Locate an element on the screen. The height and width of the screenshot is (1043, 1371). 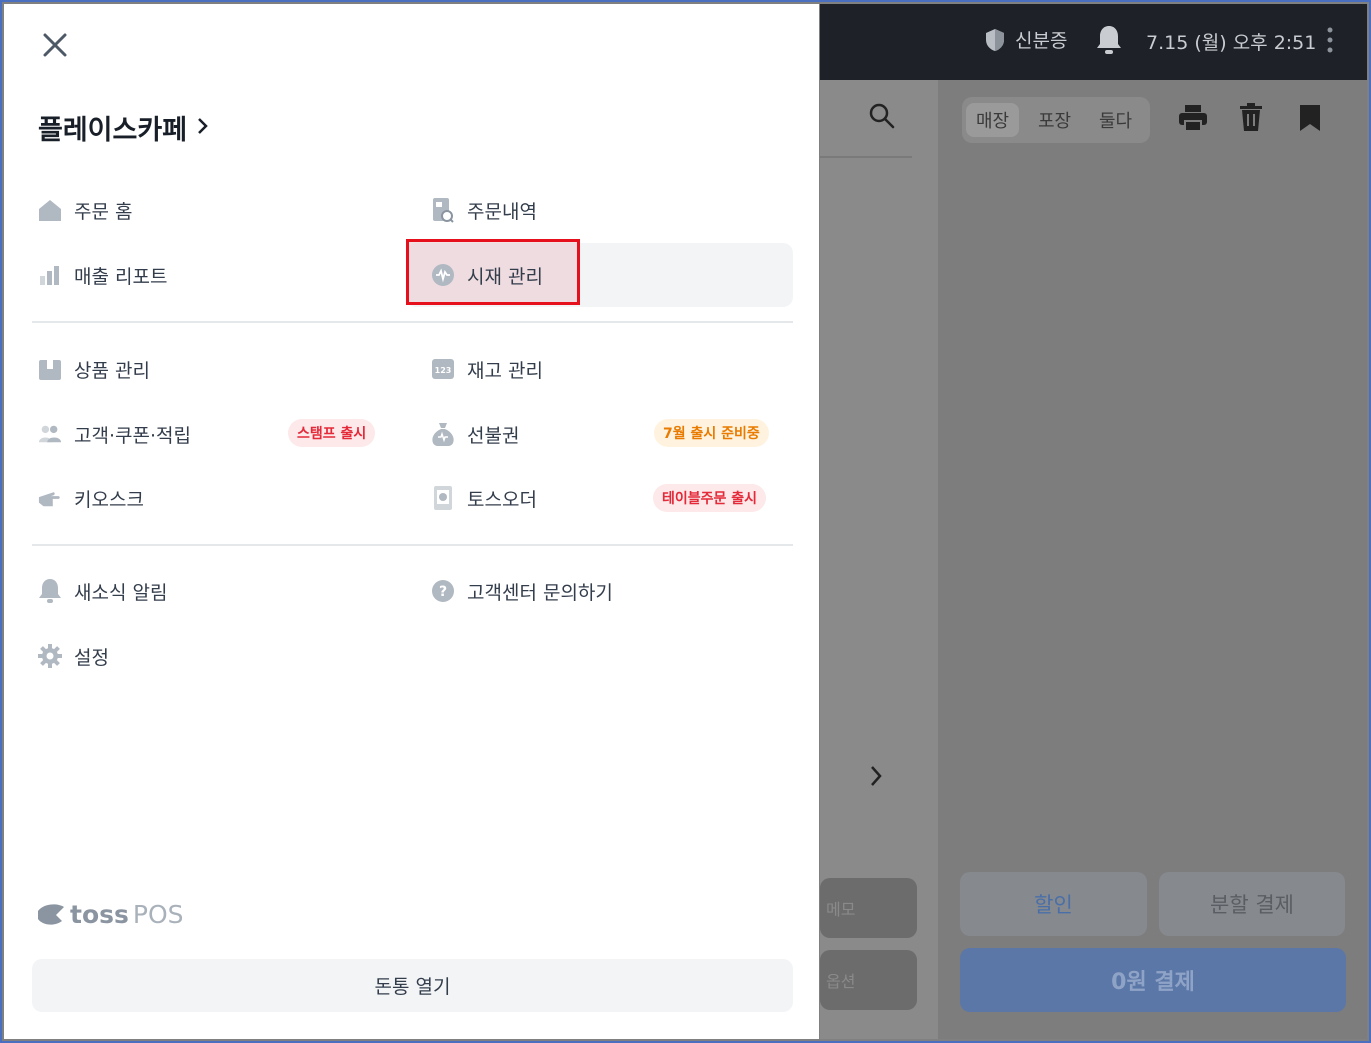
split-pay-button: 분할 결제 is located at coordinates (1252, 904).